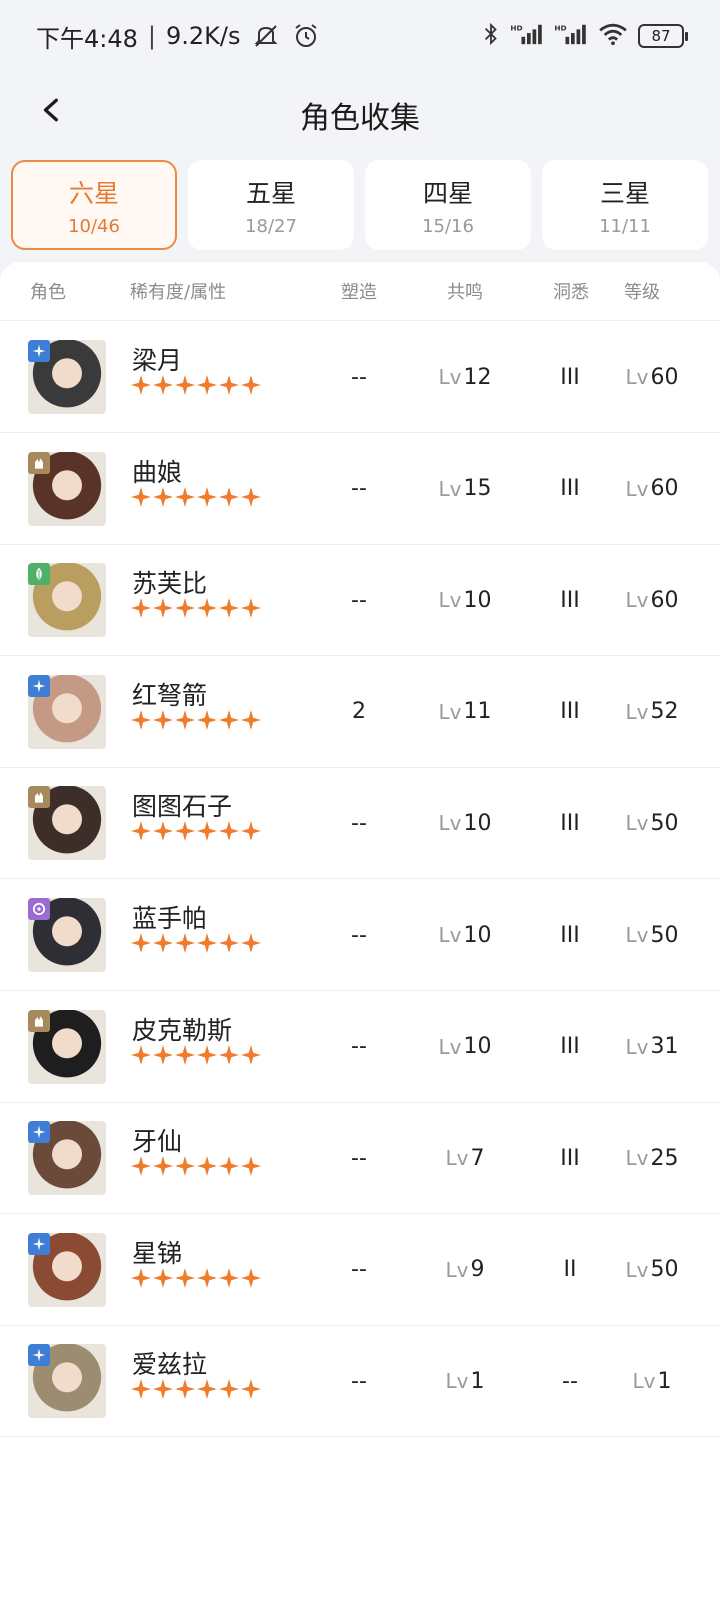  I want to click on level-cell: Lv 25, so click(652, 1158).